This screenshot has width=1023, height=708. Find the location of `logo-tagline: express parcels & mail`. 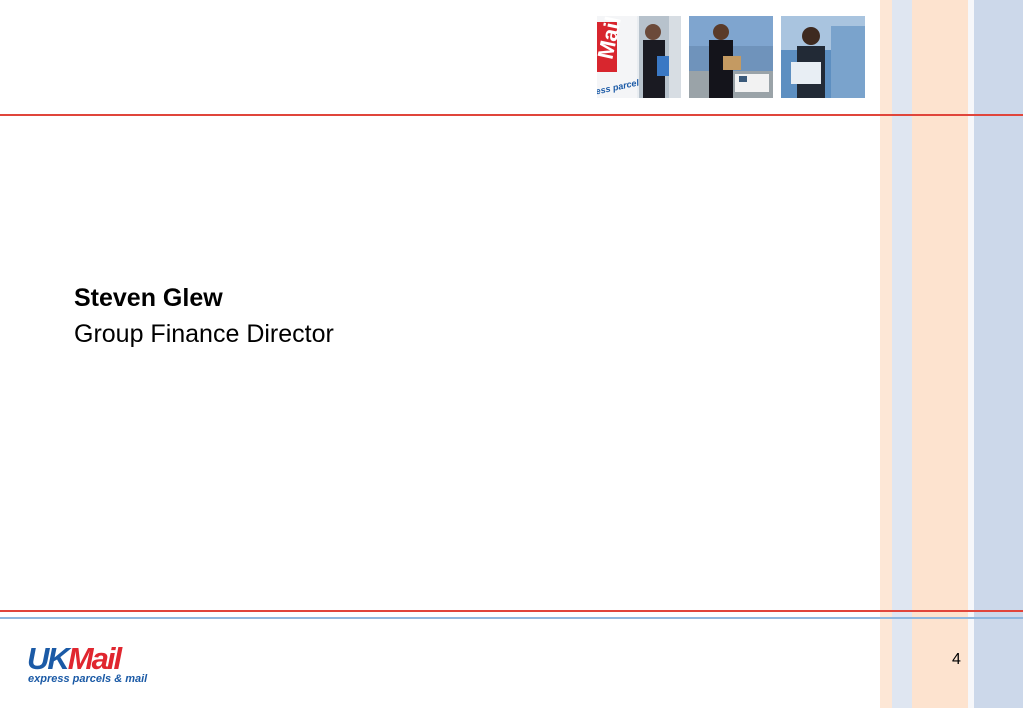

logo-tagline: express parcels & mail is located at coordinates (88, 679).